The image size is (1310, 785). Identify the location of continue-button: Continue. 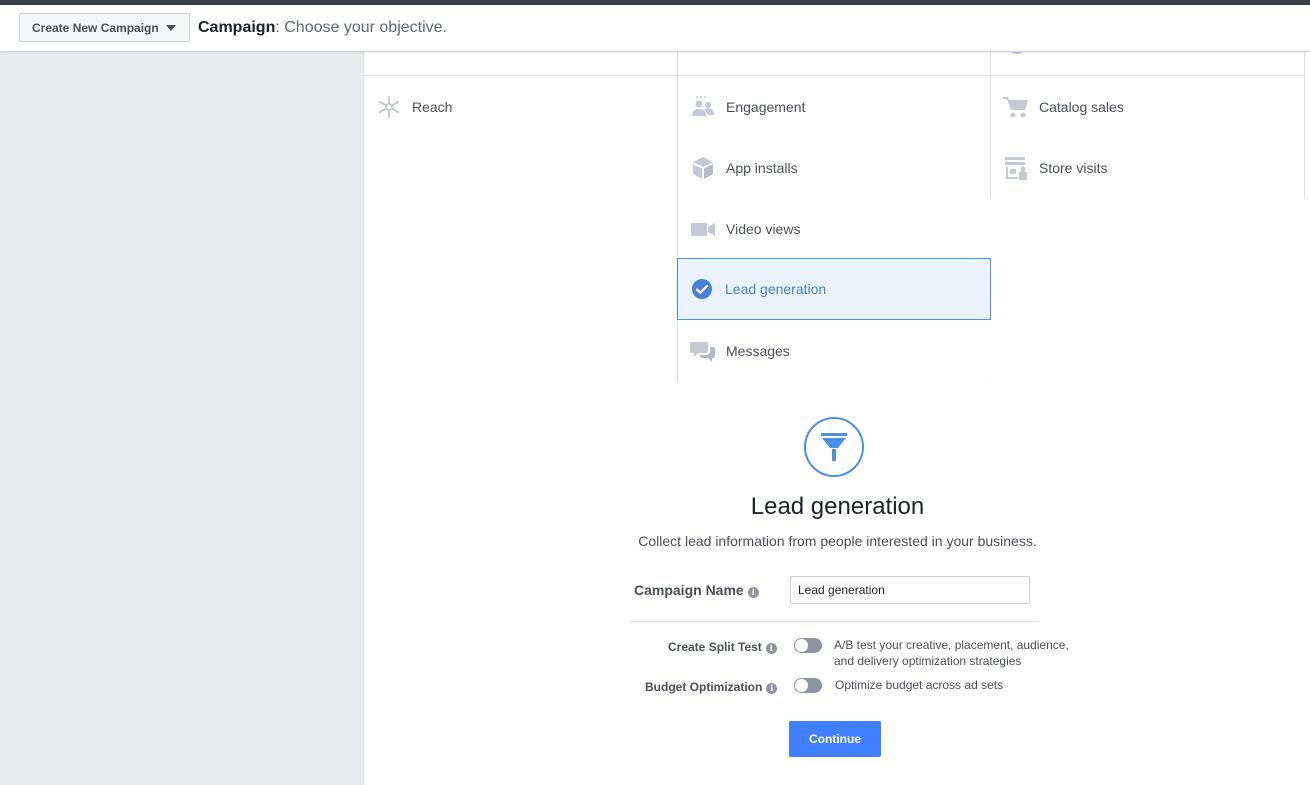
(835, 739).